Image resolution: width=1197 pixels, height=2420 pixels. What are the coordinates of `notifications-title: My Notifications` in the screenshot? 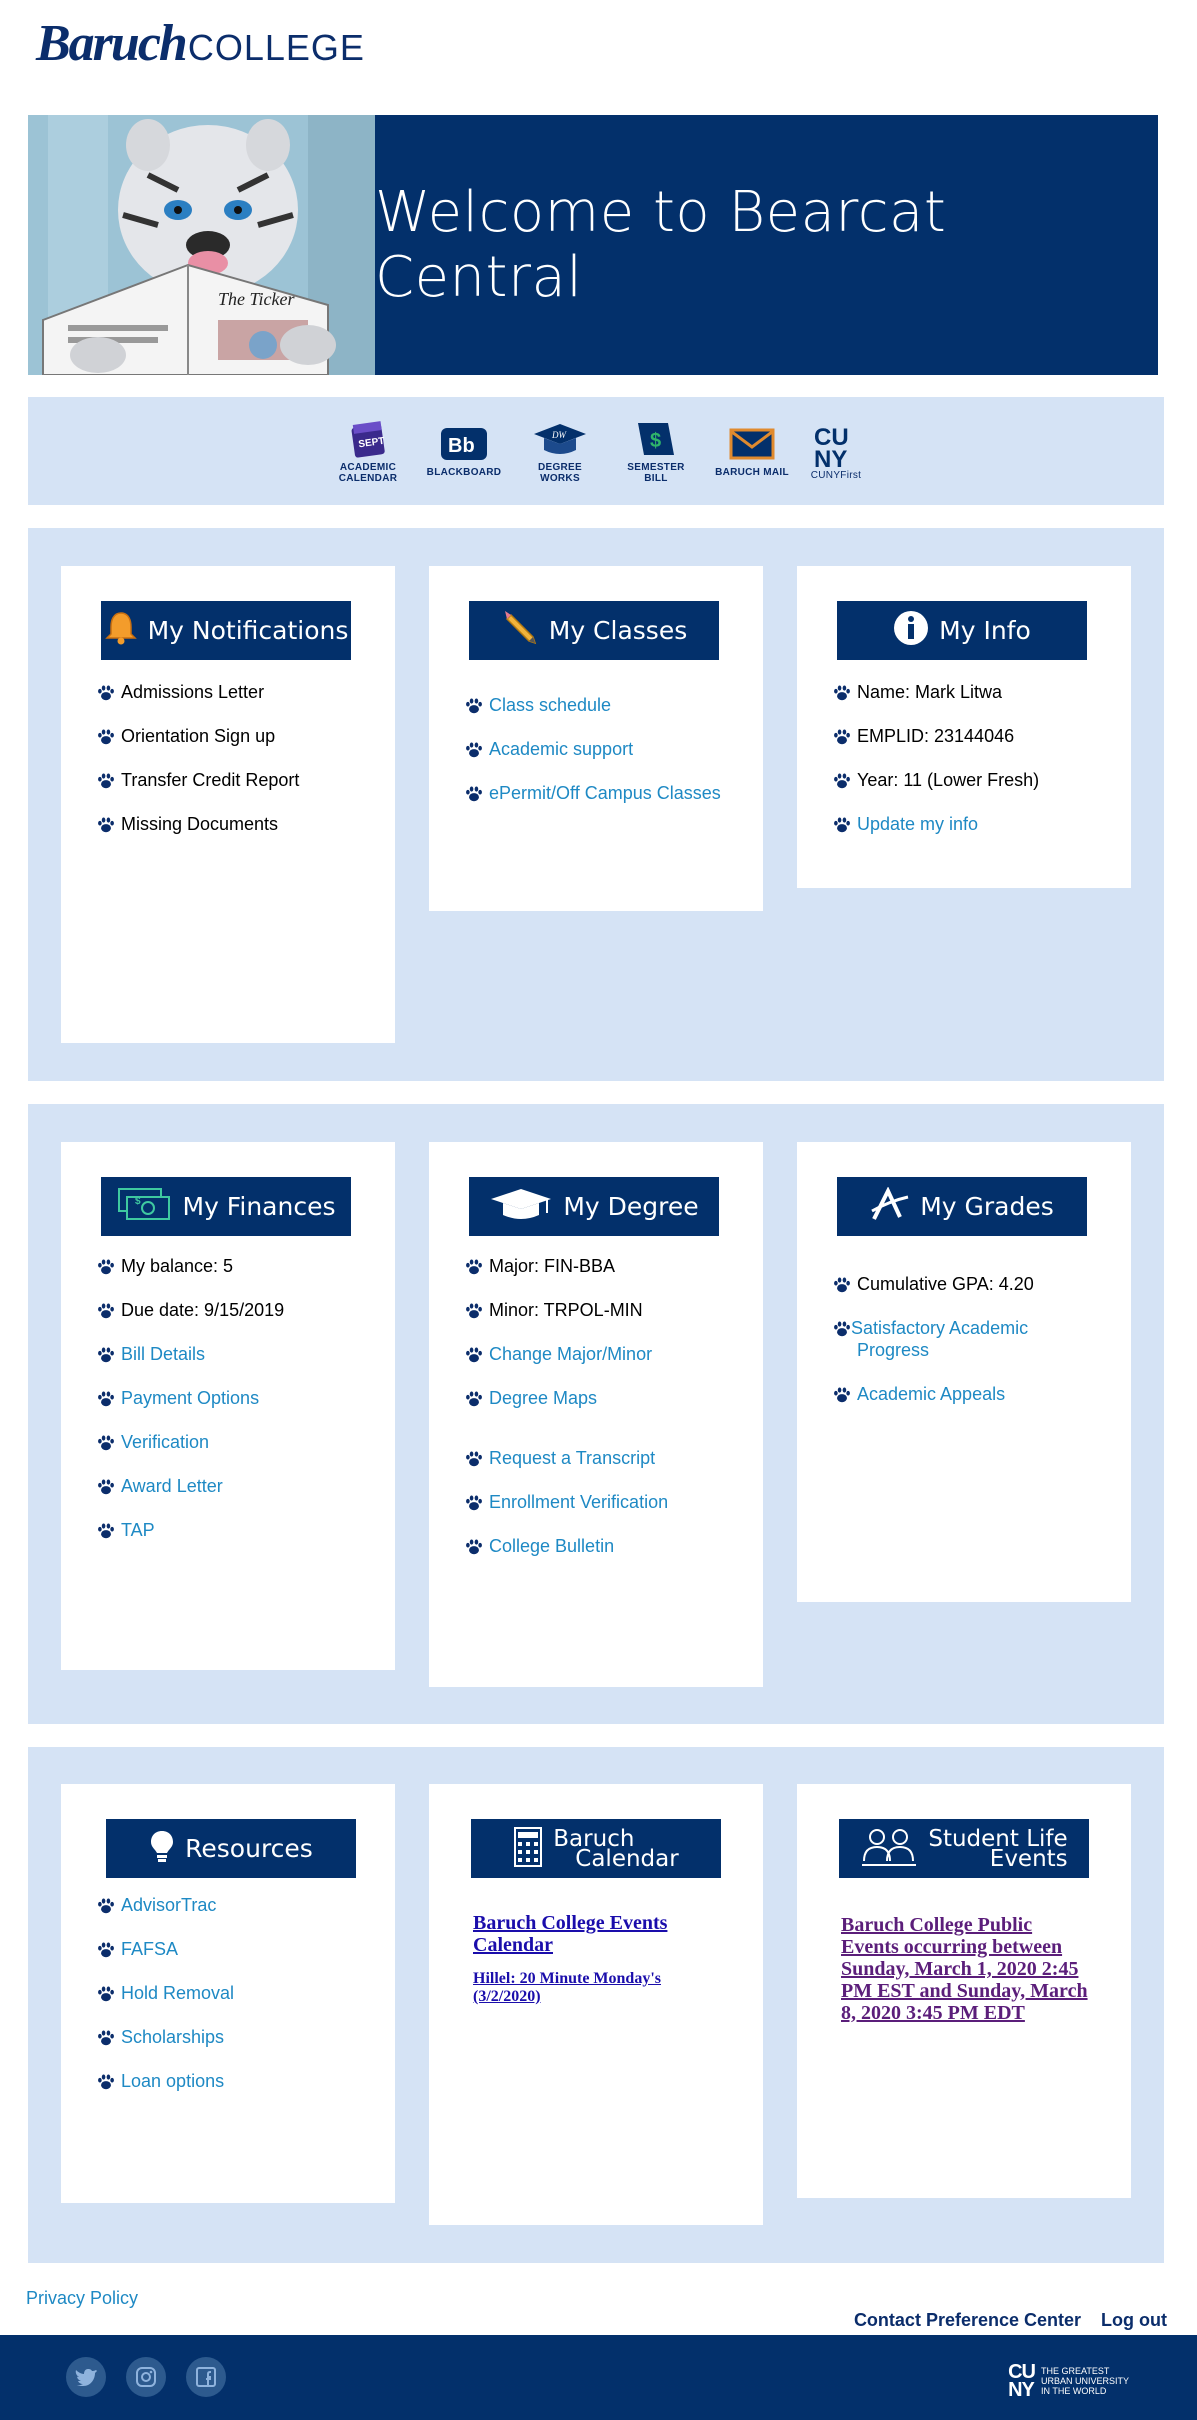 It's located at (248, 630).